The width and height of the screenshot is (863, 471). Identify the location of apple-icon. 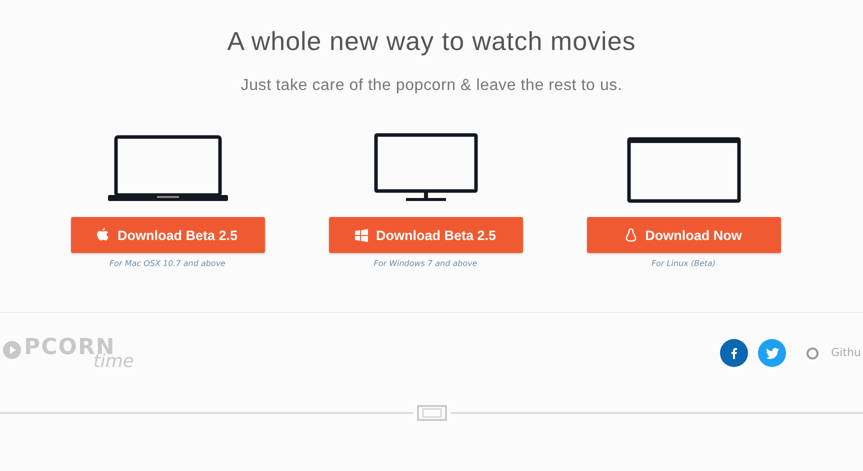
(103, 235).